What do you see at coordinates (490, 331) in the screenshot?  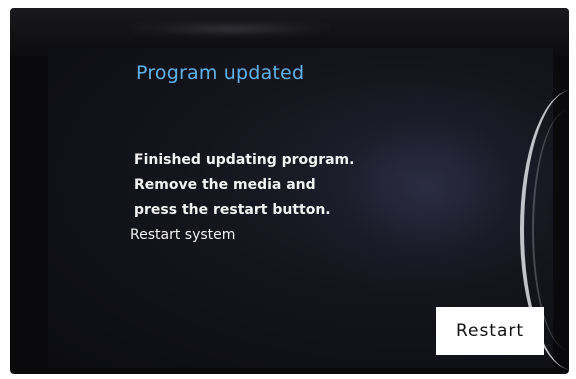 I see `restart-button: Restart` at bounding box center [490, 331].